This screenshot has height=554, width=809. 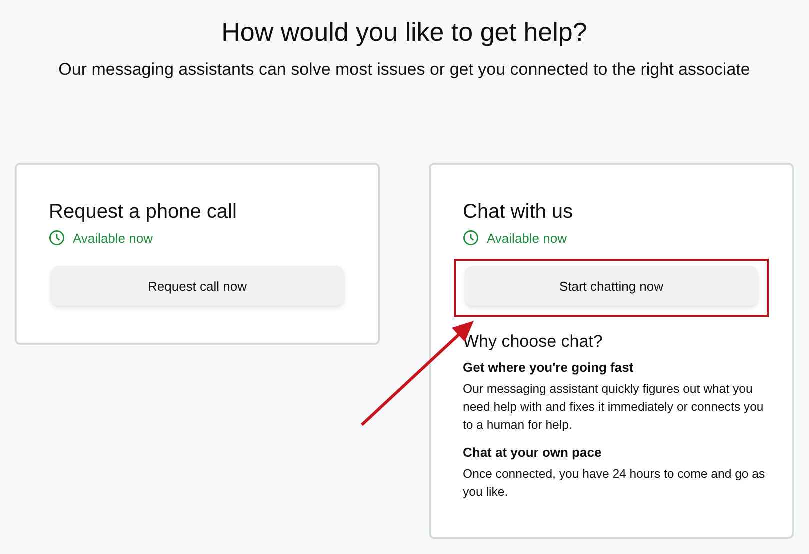 What do you see at coordinates (404, 32) in the screenshot?
I see `page-title: How would you like to get help?` at bounding box center [404, 32].